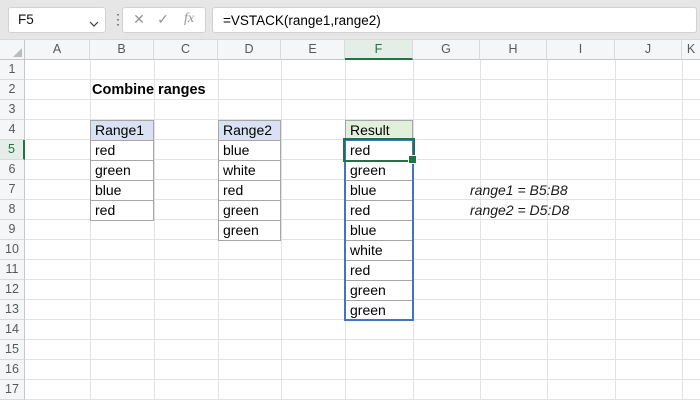 This screenshot has height=400, width=700. Describe the element at coordinates (379, 170) in the screenshot. I see `cell-F6: green` at that location.